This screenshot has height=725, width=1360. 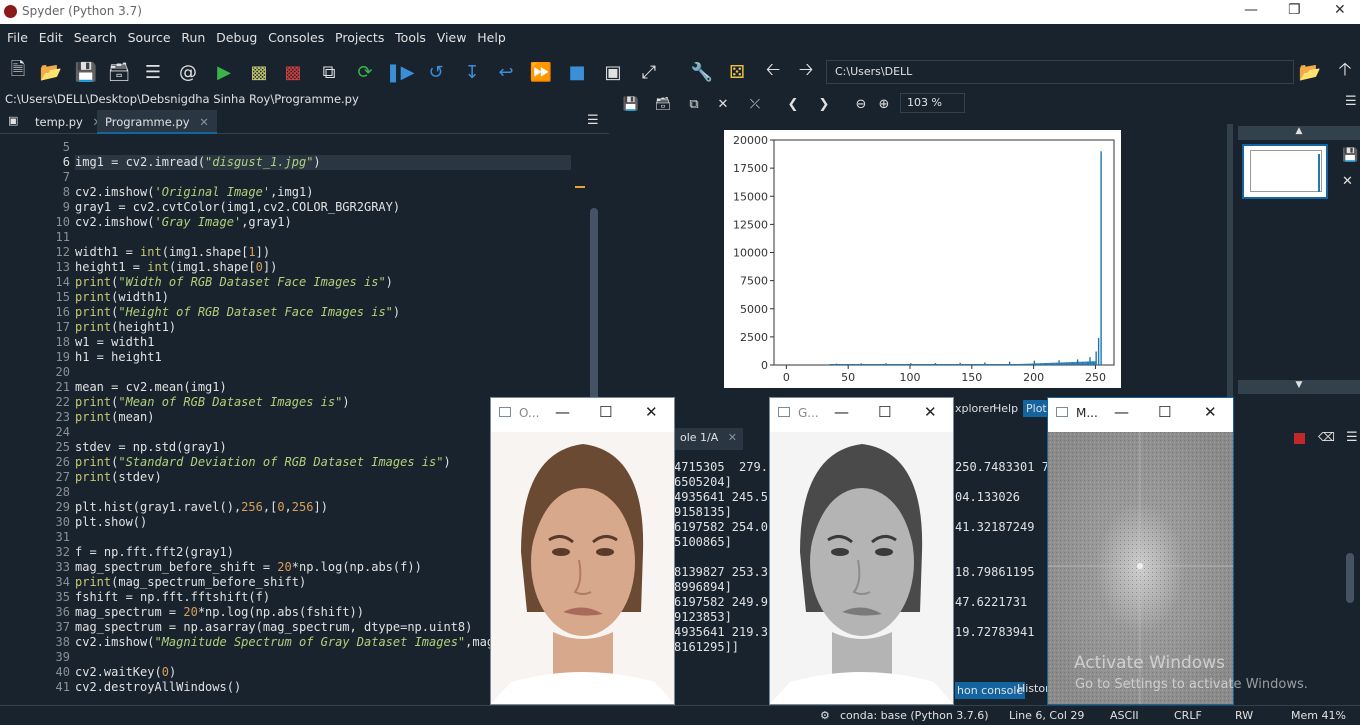 I want to click on next-plot-icon: ❯, so click(x=824, y=104).